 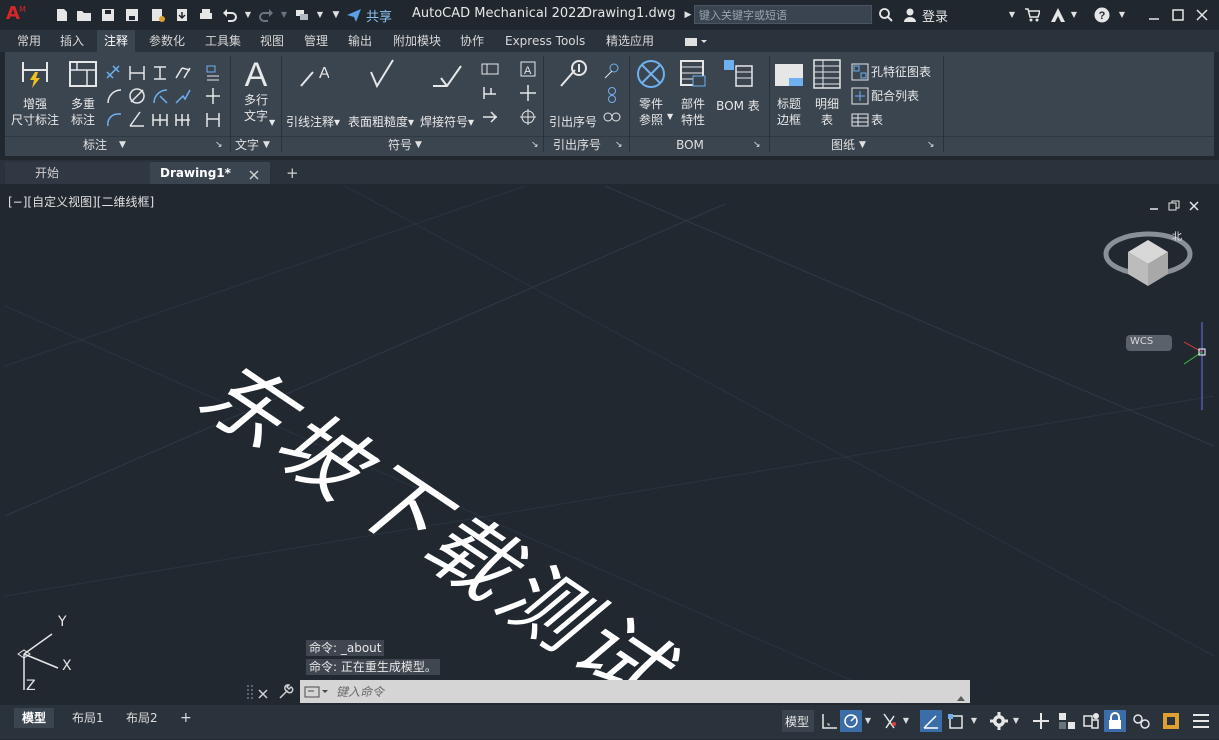 What do you see at coordinates (860, 120) in the screenshot?
I see `table-icon` at bounding box center [860, 120].